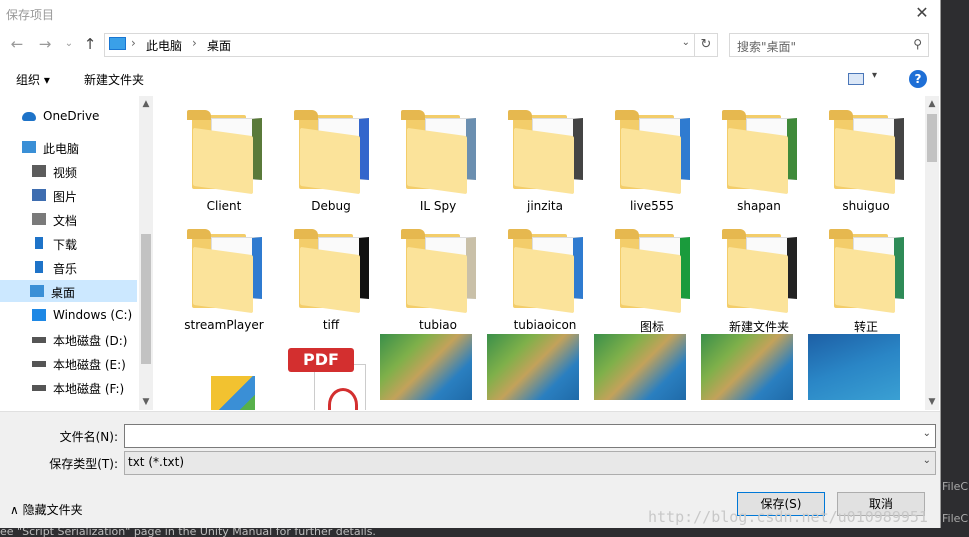 This screenshot has width=969, height=537. Describe the element at coordinates (917, 44) in the screenshot. I see `search-icon: ⚲` at that location.